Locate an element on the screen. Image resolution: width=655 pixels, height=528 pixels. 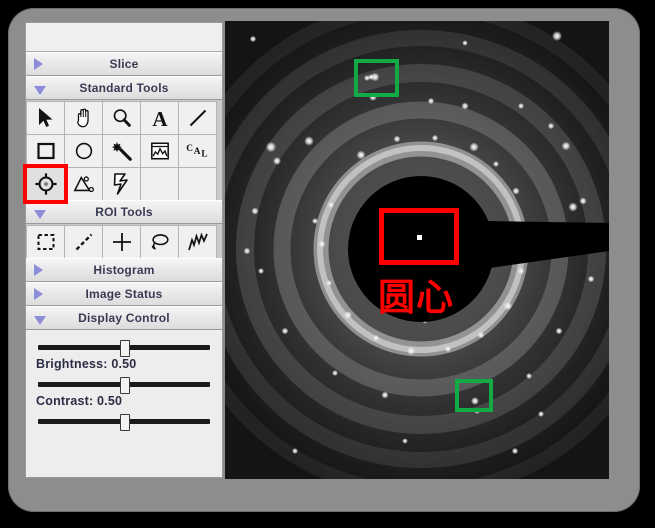
marquee-rect-icon is located at coordinates (45, 242).